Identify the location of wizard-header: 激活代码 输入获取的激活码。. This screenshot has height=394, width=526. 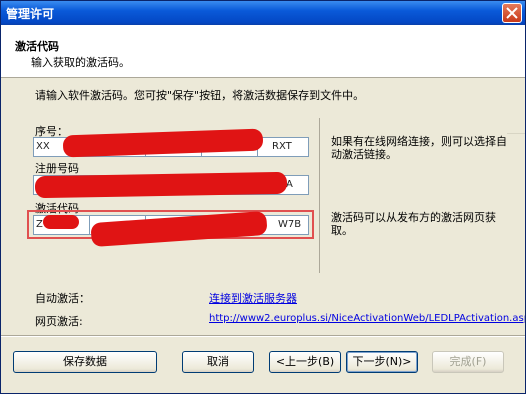
(263, 51).